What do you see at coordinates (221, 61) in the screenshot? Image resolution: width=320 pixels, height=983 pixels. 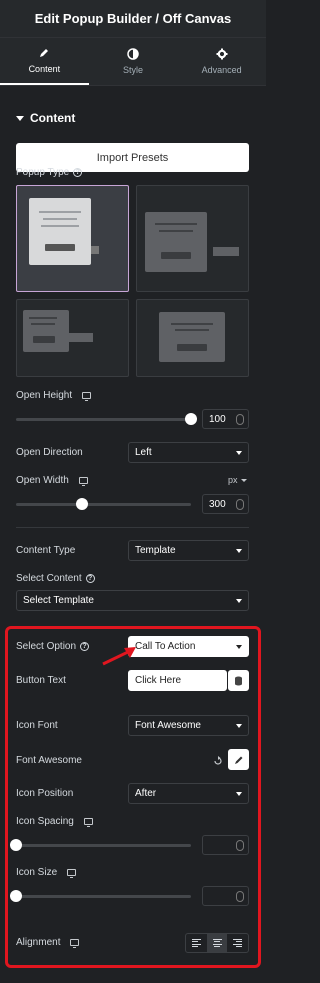 I see `tab-advanced: Advanced` at bounding box center [221, 61].